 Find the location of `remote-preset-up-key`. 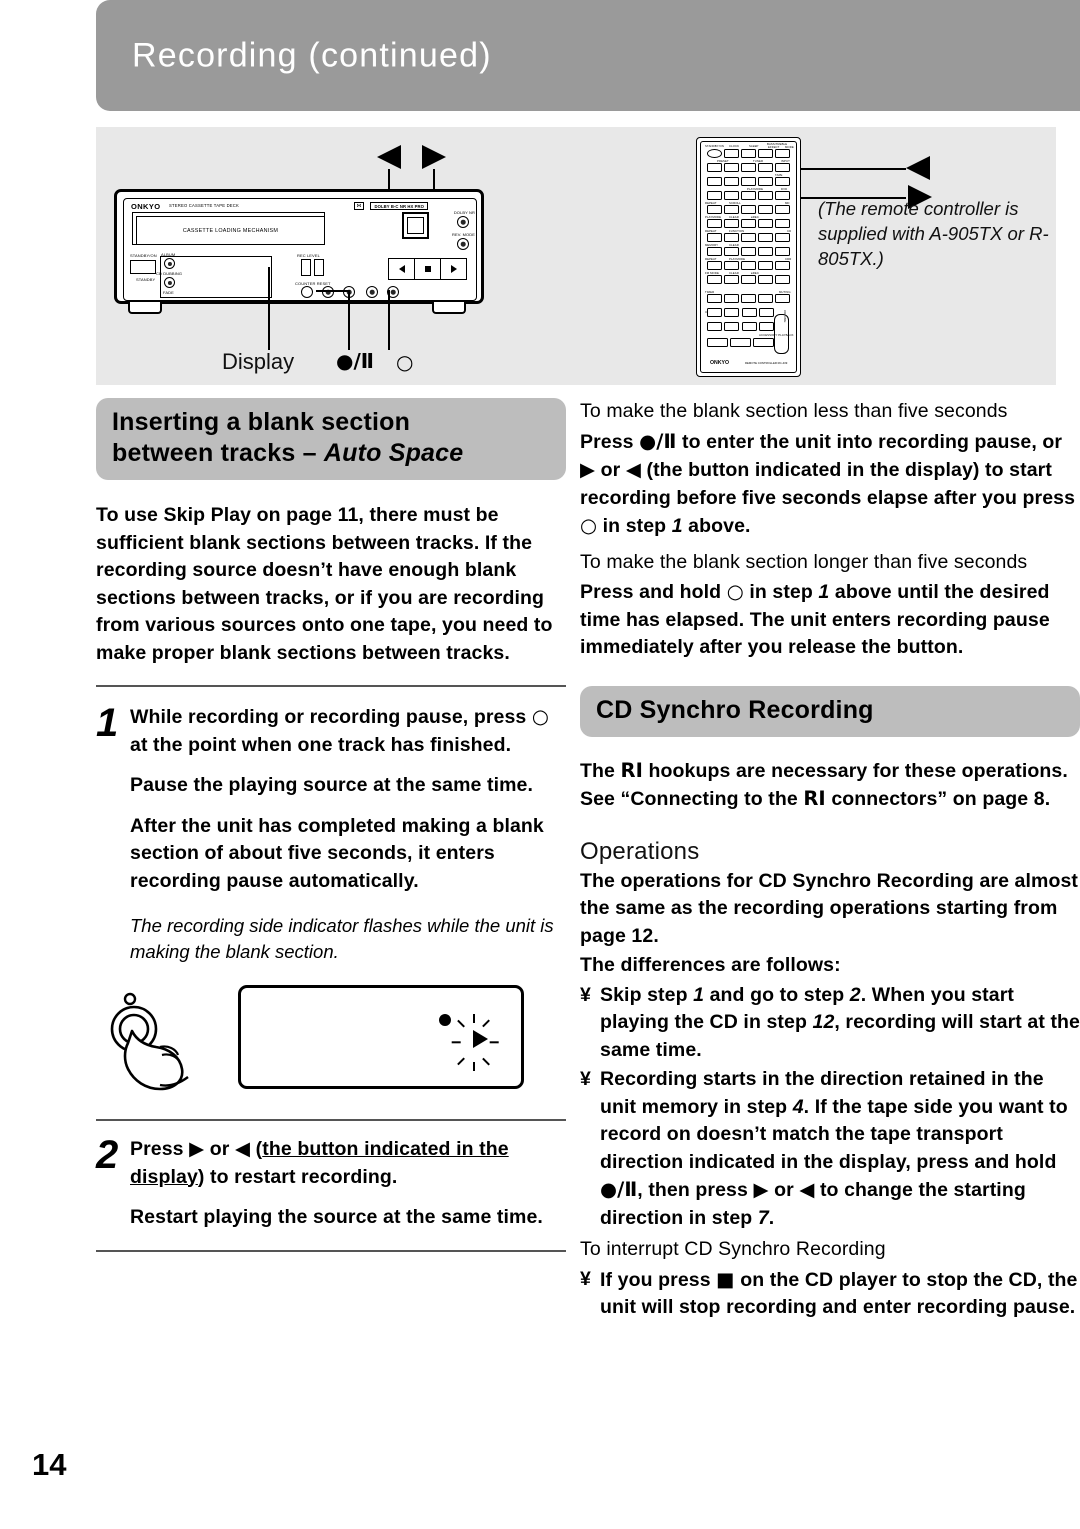

remote-preset-up-key is located at coordinates (731, 167).